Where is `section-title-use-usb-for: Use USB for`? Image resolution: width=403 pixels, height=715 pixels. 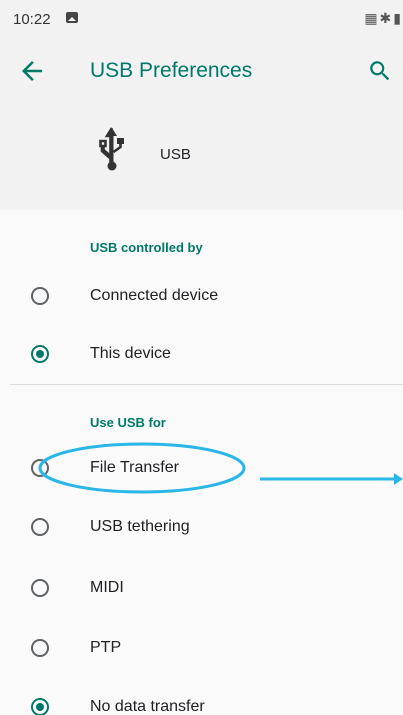 section-title-use-usb-for: Use USB for is located at coordinates (128, 422).